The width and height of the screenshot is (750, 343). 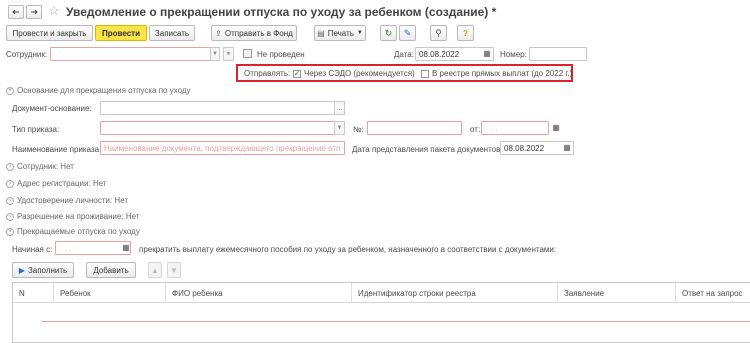 I want to click on column-header-child: Ребенок, so click(x=109, y=293).